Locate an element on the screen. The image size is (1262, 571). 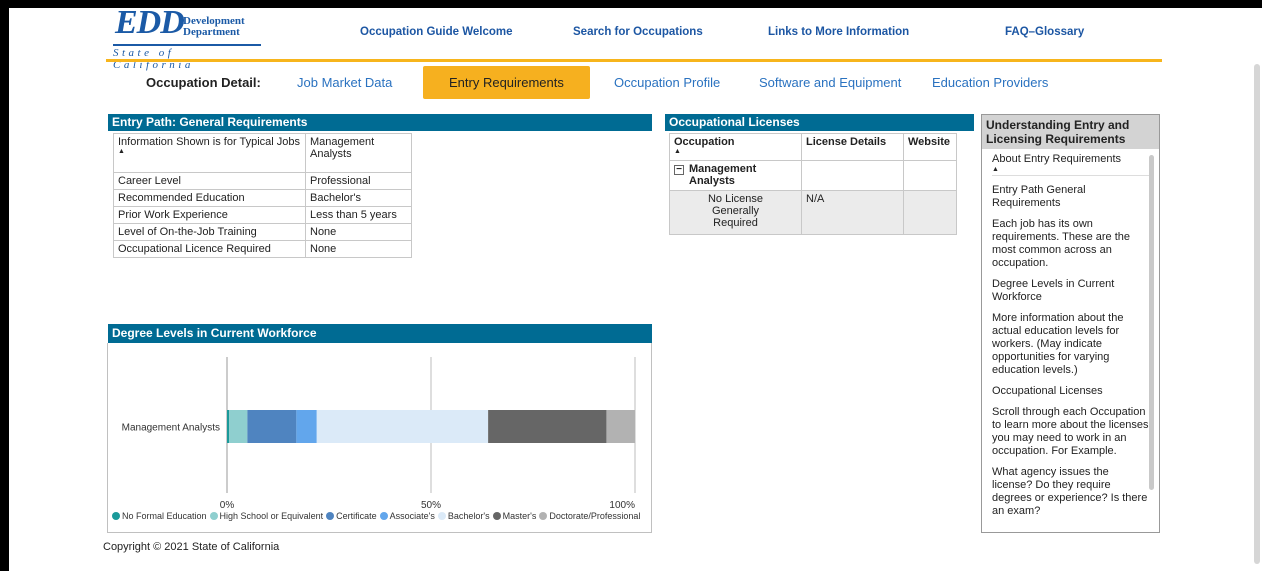
column-header-occupation: Management Analysts is located at coordinates (358, 153).